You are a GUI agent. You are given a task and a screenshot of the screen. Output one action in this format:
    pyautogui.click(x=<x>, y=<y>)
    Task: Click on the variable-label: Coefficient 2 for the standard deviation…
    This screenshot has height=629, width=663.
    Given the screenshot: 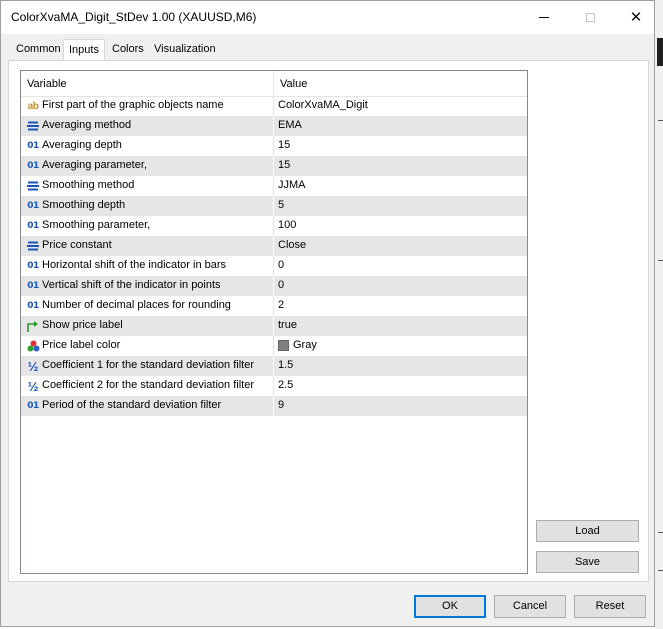 What is the action you would take?
    pyautogui.click(x=148, y=385)
    